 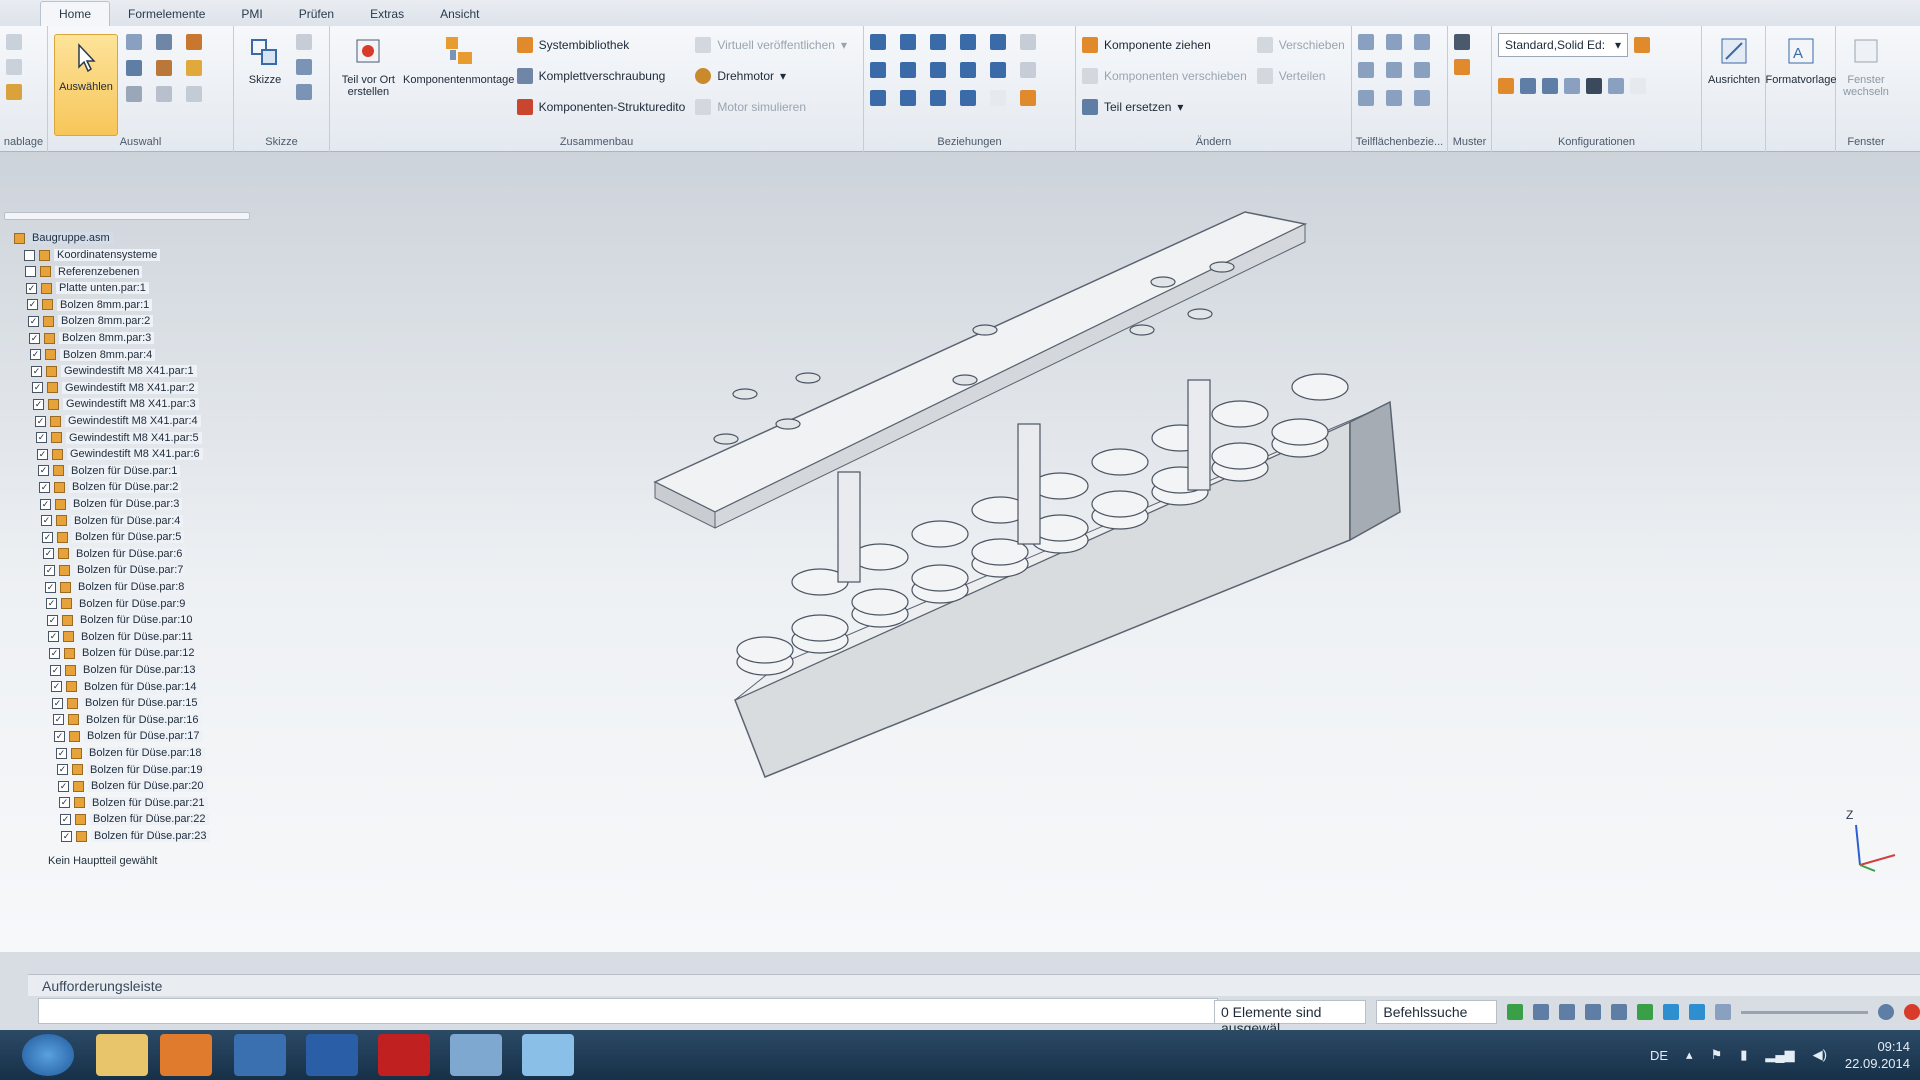 I want to click on fastener-system-button: Komplettverschraubung, so click(x=601, y=76).